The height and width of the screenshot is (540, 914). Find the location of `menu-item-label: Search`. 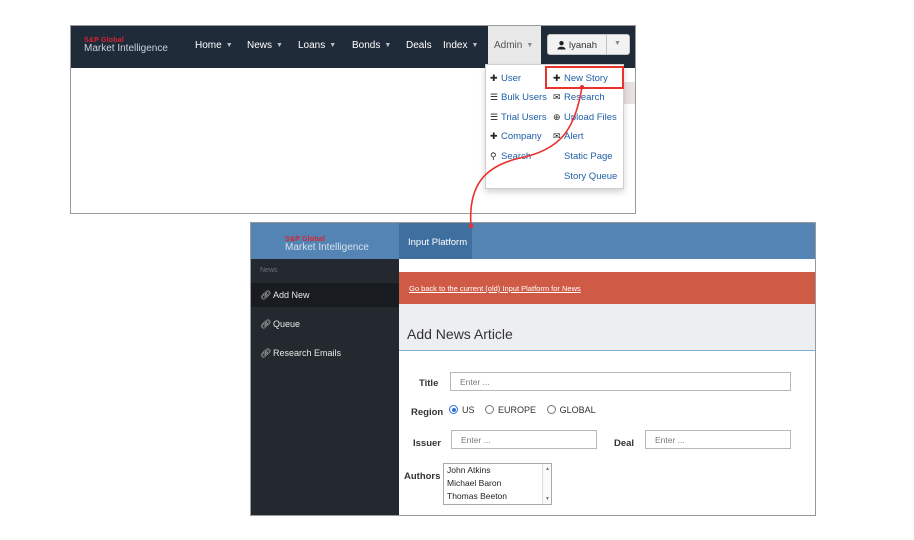

menu-item-label: Search is located at coordinates (516, 156).